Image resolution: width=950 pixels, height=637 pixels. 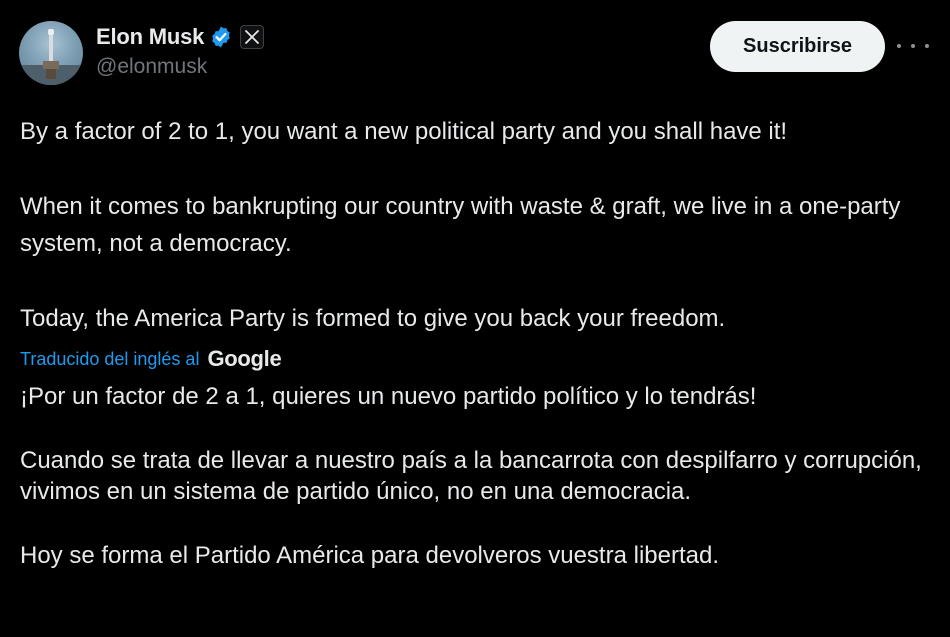 I want to click on translation-credit-label: Traducido del inglés al, so click(x=109, y=359).